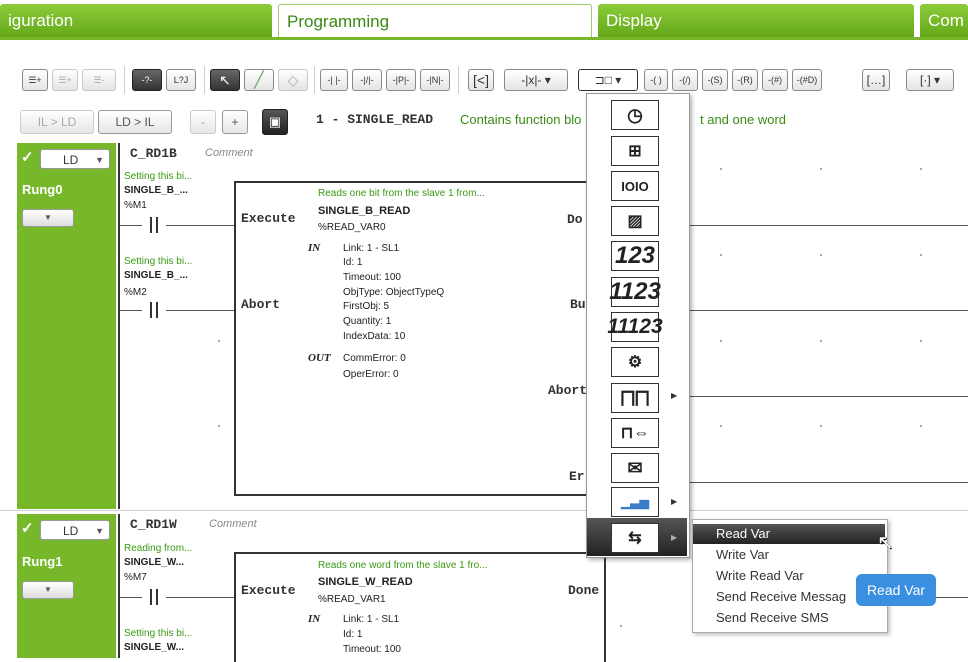 This screenshot has height=662, width=968. I want to click on block-variable: %READ_VAR1, so click(352, 599).